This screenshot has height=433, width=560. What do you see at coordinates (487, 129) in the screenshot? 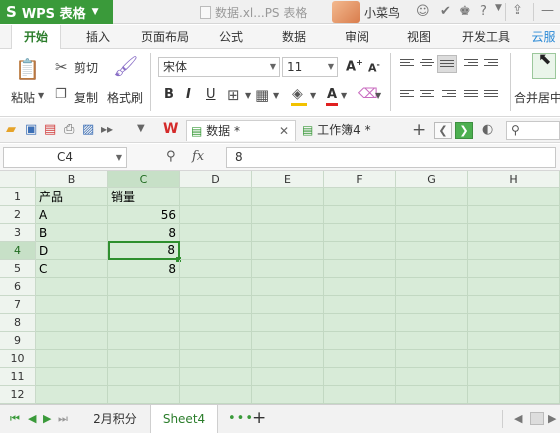
I see `tab-list-icon: ◐` at bounding box center [487, 129].